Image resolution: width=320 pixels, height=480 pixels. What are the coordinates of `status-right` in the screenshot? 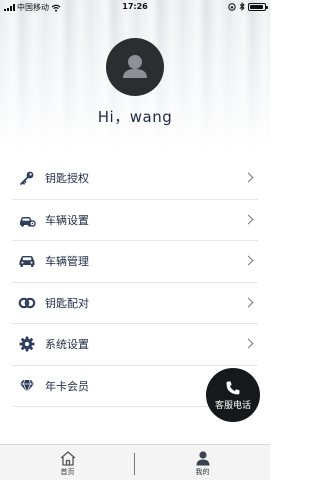 It's located at (248, 6).